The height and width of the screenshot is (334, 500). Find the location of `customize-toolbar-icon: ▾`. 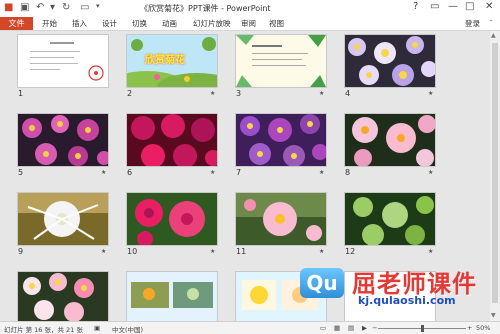

customize-toolbar-icon: ▾ is located at coordinates (98, 6).